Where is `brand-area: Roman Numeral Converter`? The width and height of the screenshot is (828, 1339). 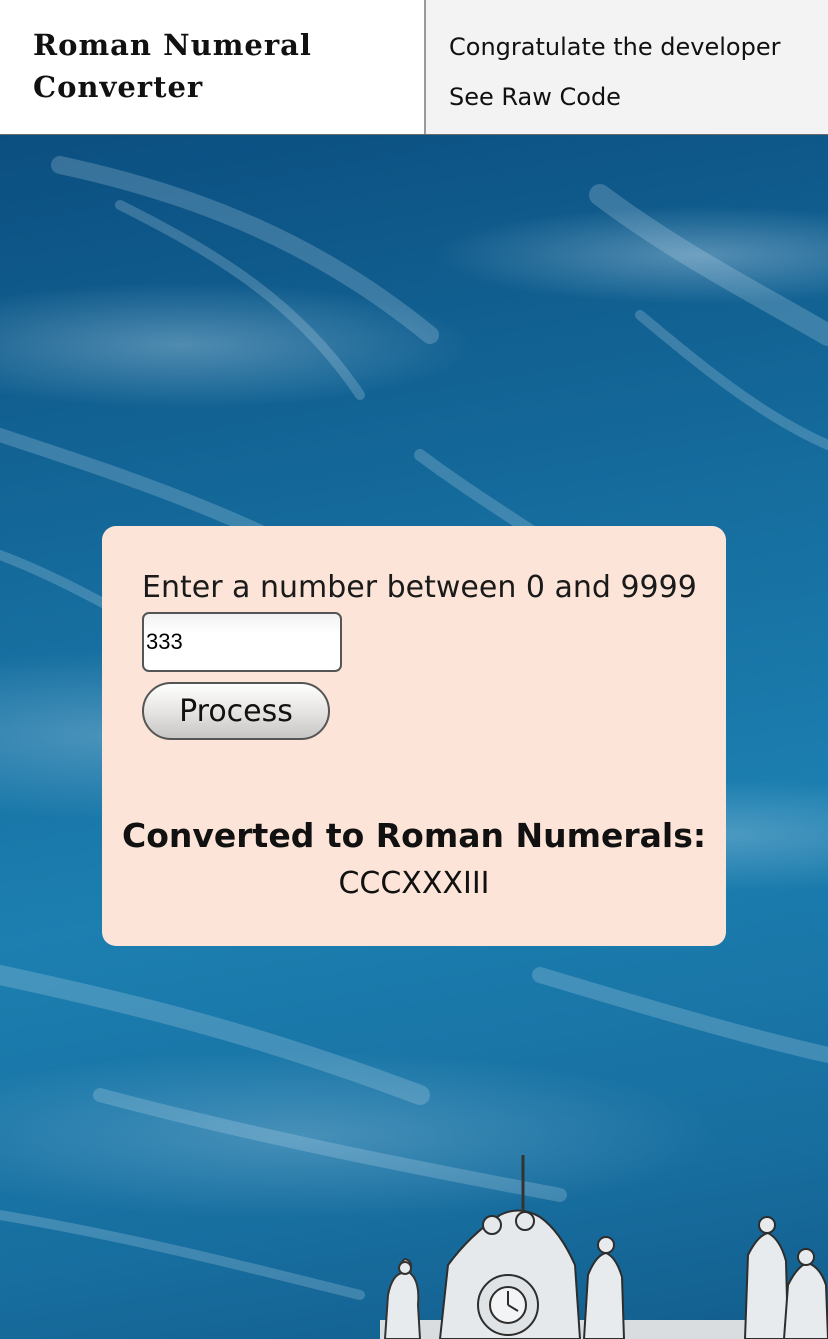 brand-area: Roman Numeral Converter is located at coordinates (213, 67).